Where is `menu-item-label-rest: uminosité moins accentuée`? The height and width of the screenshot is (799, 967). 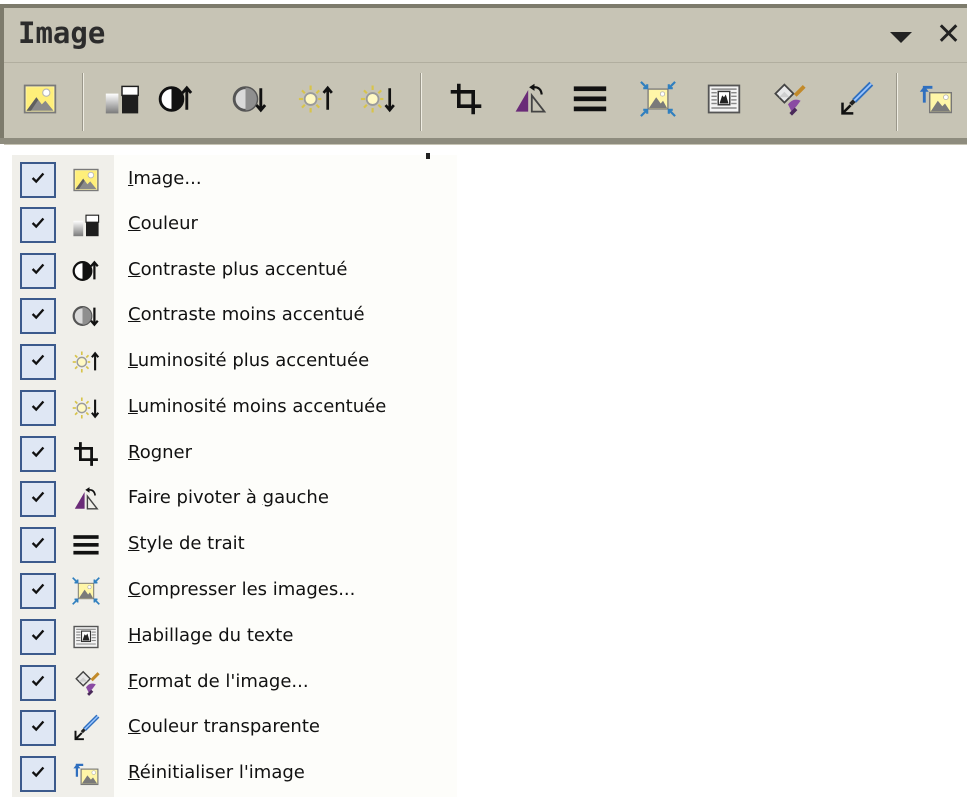
menu-item-label-rest: uminosité moins accentuée is located at coordinates (262, 406).